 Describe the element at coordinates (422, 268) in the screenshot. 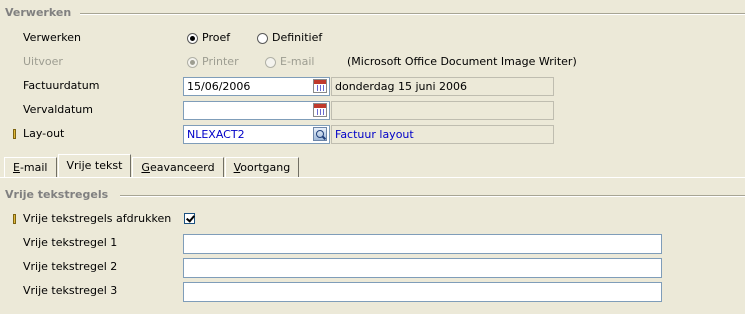

I see `vrije-tekstregel-2-input` at that location.